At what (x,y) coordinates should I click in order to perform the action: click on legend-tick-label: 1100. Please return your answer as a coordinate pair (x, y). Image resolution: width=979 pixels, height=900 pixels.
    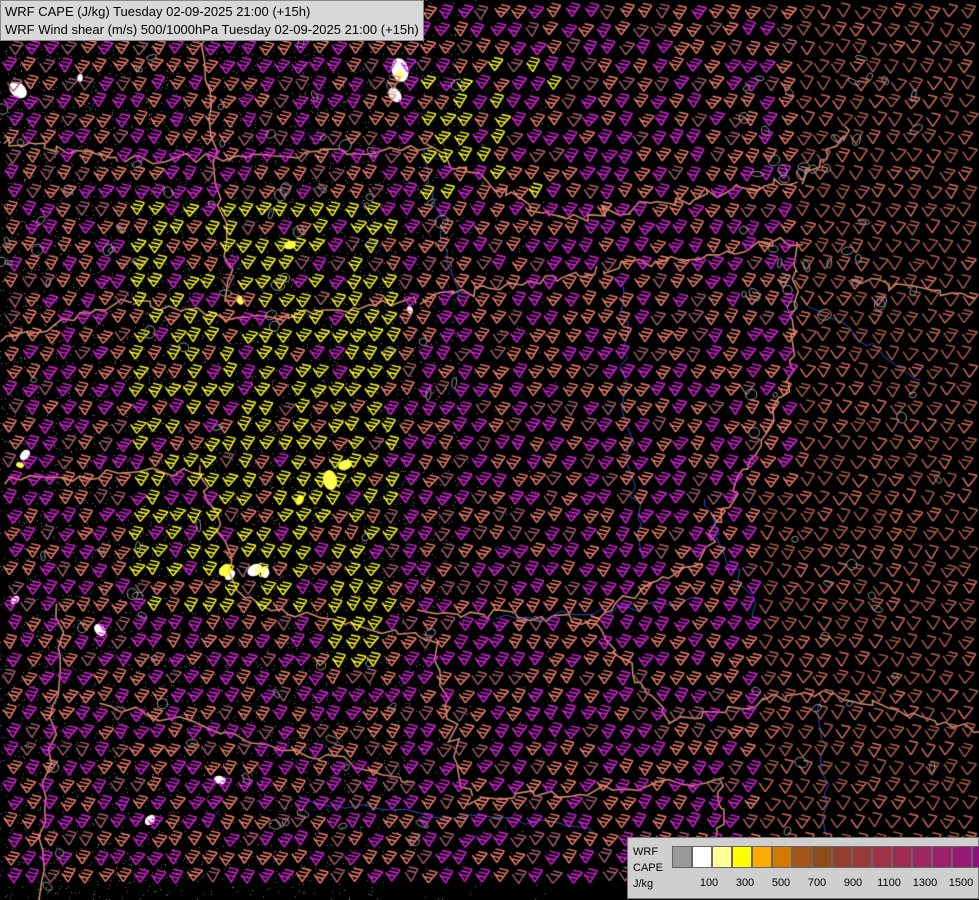
    Looking at the image, I should click on (889, 883).